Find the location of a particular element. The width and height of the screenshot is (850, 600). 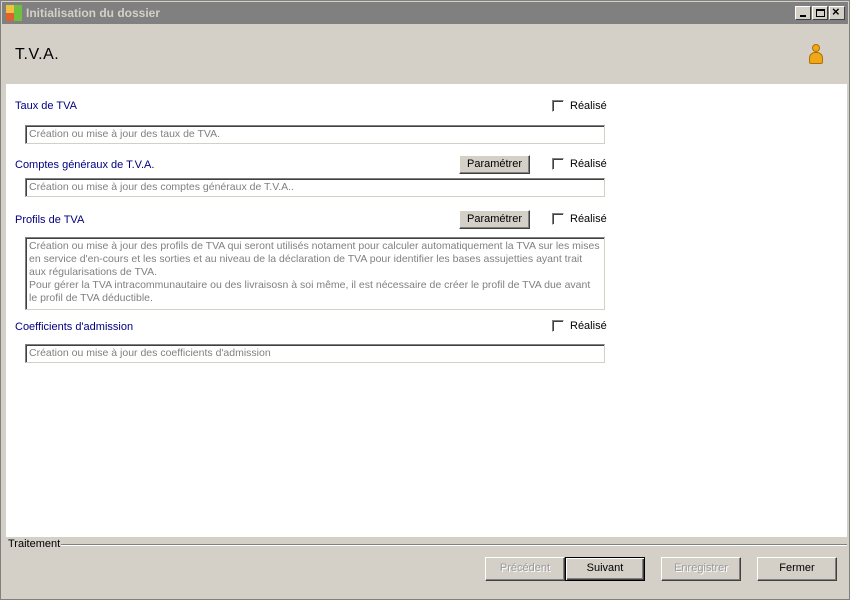

maximize-icon is located at coordinates (820, 13).